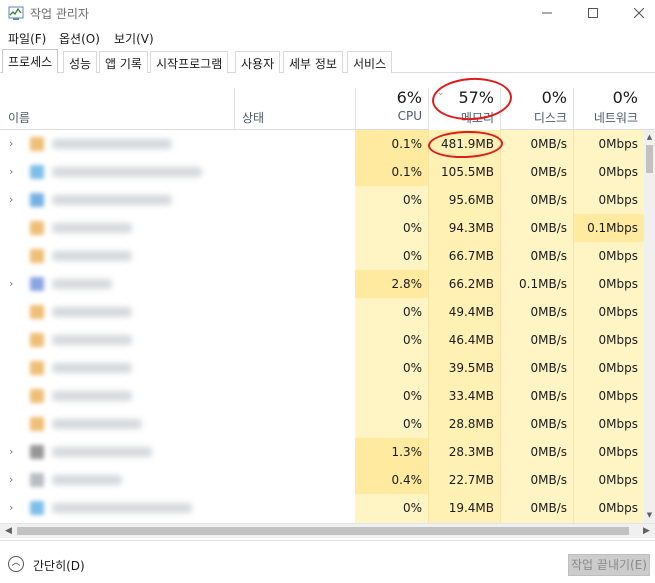 This screenshot has height=583, width=655. Describe the element at coordinates (391, 109) in the screenshot. I see `column-cpu: 6% CPU` at that location.